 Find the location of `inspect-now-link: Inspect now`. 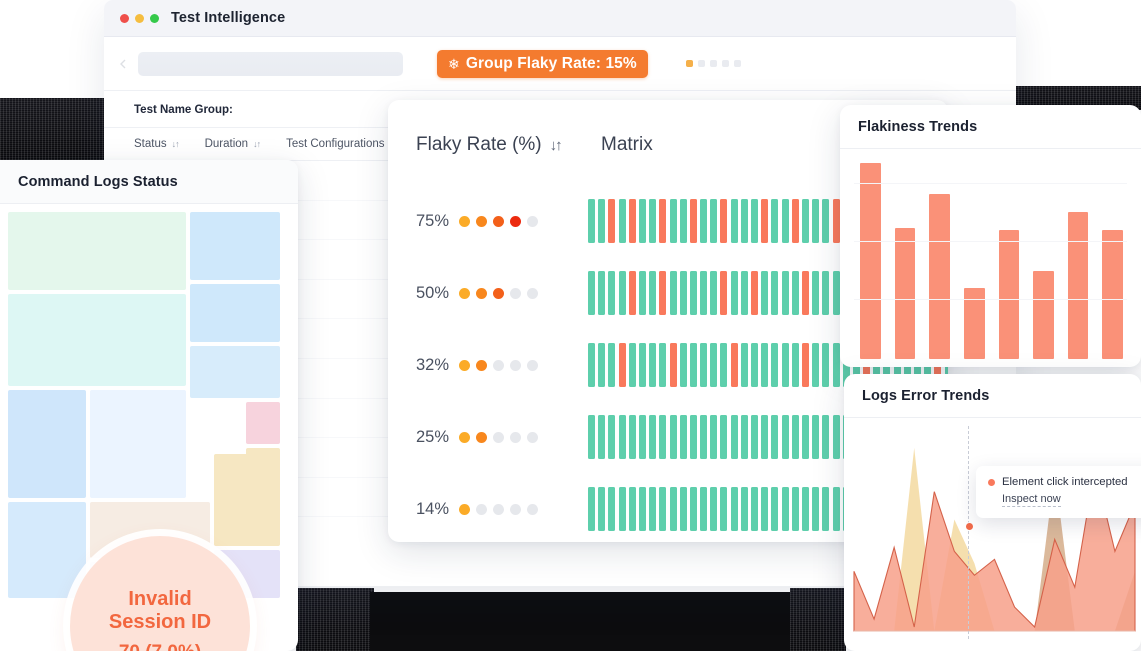

inspect-now-link: Inspect now is located at coordinates (1031, 500).